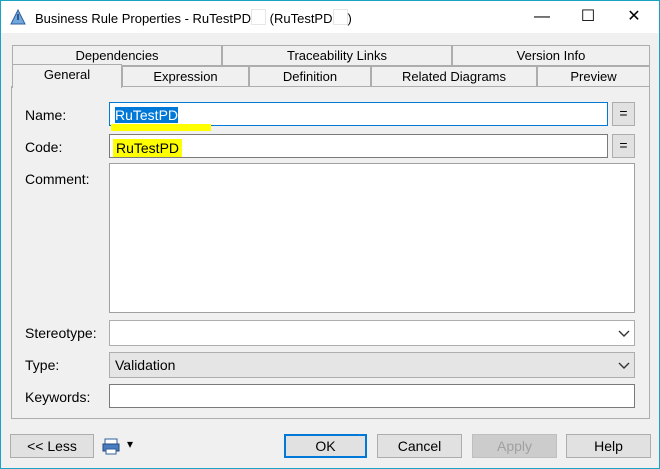 The width and height of the screenshot is (660, 469). What do you see at coordinates (349, 18) in the screenshot?
I see `title-text-suffix: )` at bounding box center [349, 18].